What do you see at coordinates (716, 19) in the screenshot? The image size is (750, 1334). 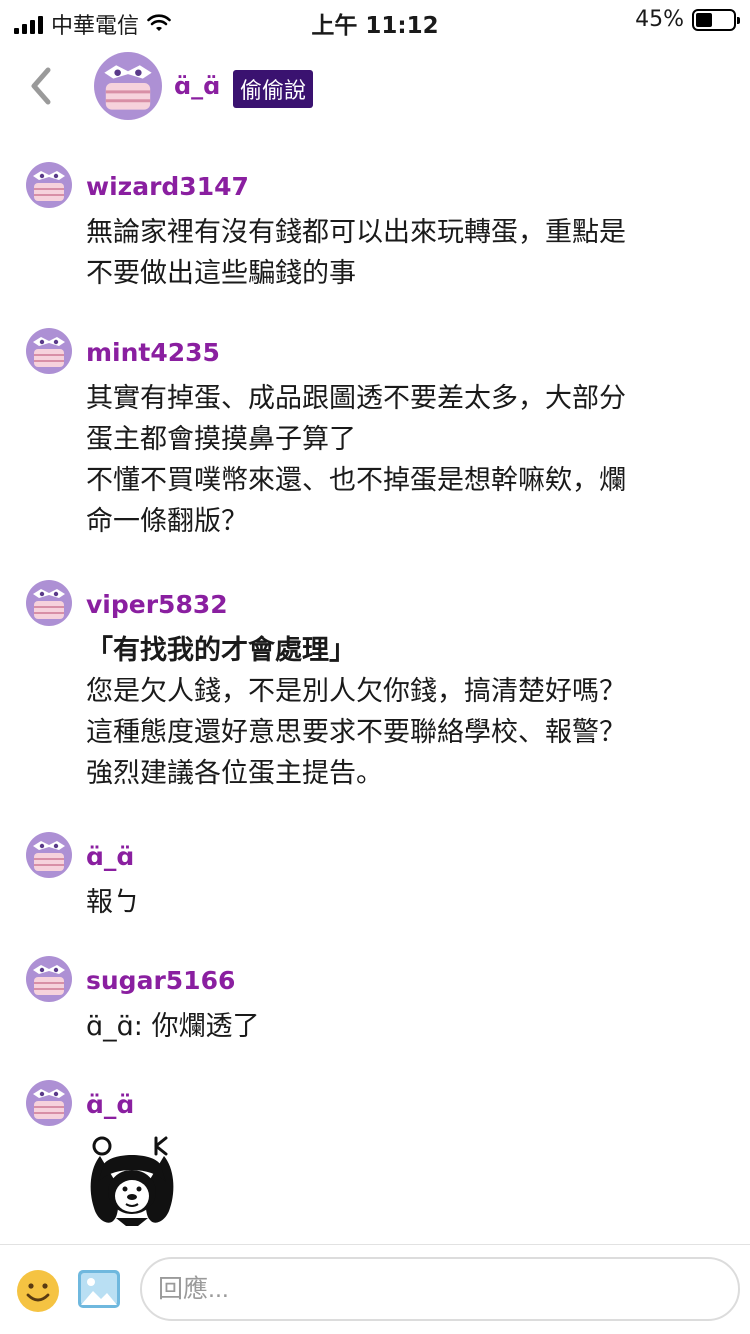 I see `battery-icon` at bounding box center [716, 19].